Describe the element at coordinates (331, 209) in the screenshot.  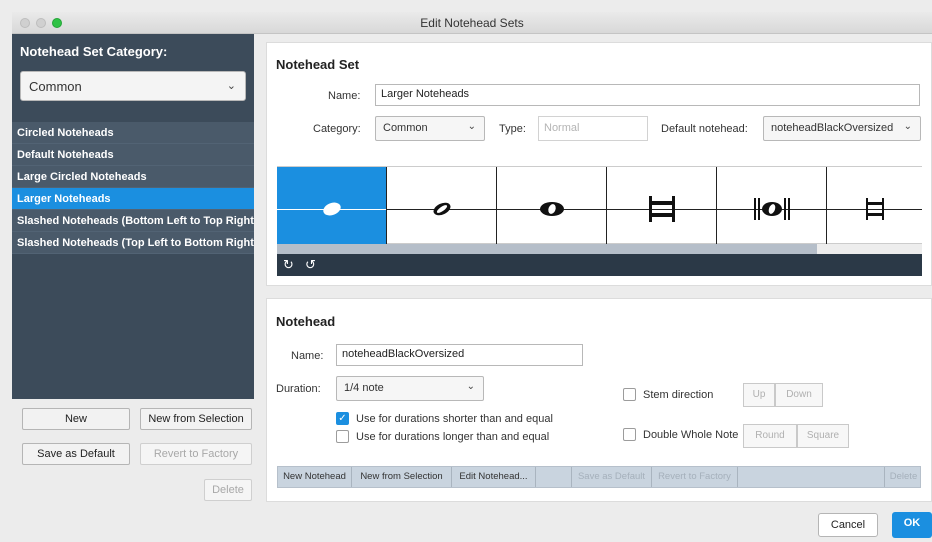
I see `filled-notehead-icon` at that location.